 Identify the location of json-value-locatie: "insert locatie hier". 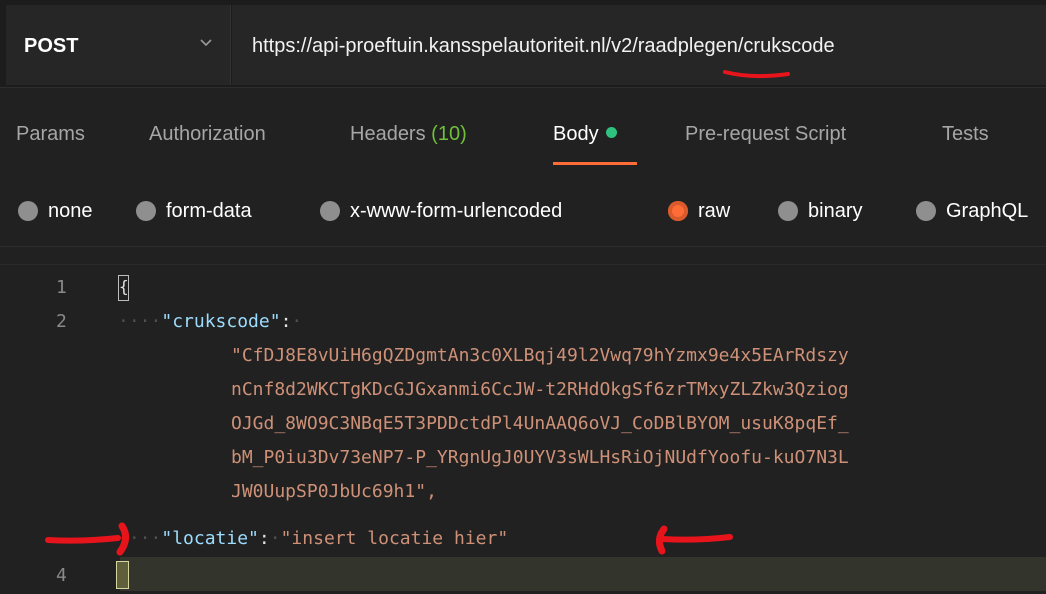
(394, 538).